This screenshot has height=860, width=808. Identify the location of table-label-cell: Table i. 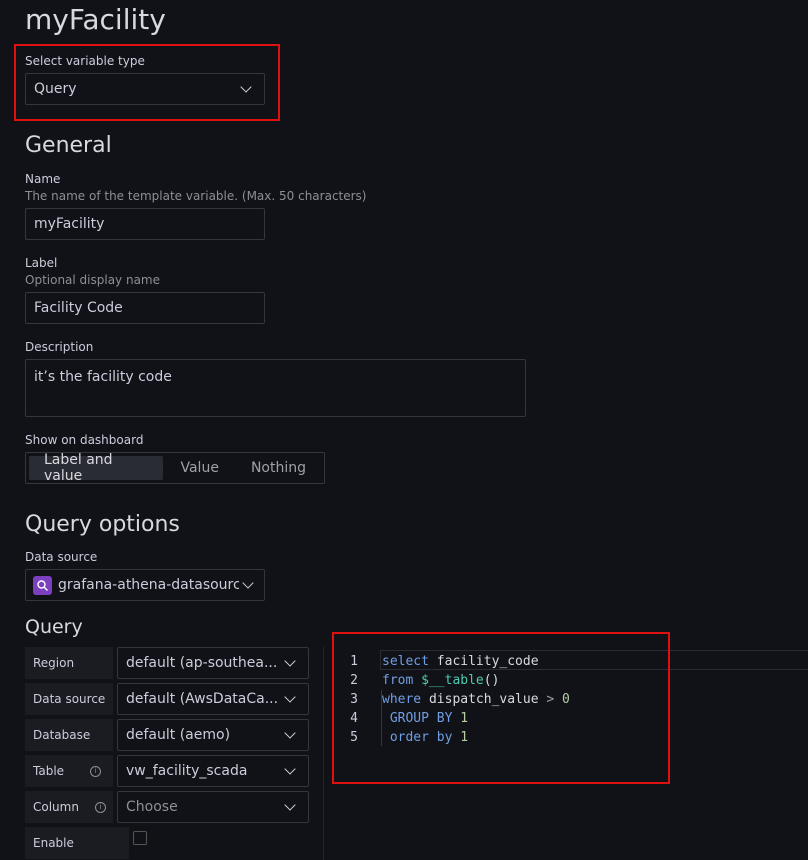
(69, 771).